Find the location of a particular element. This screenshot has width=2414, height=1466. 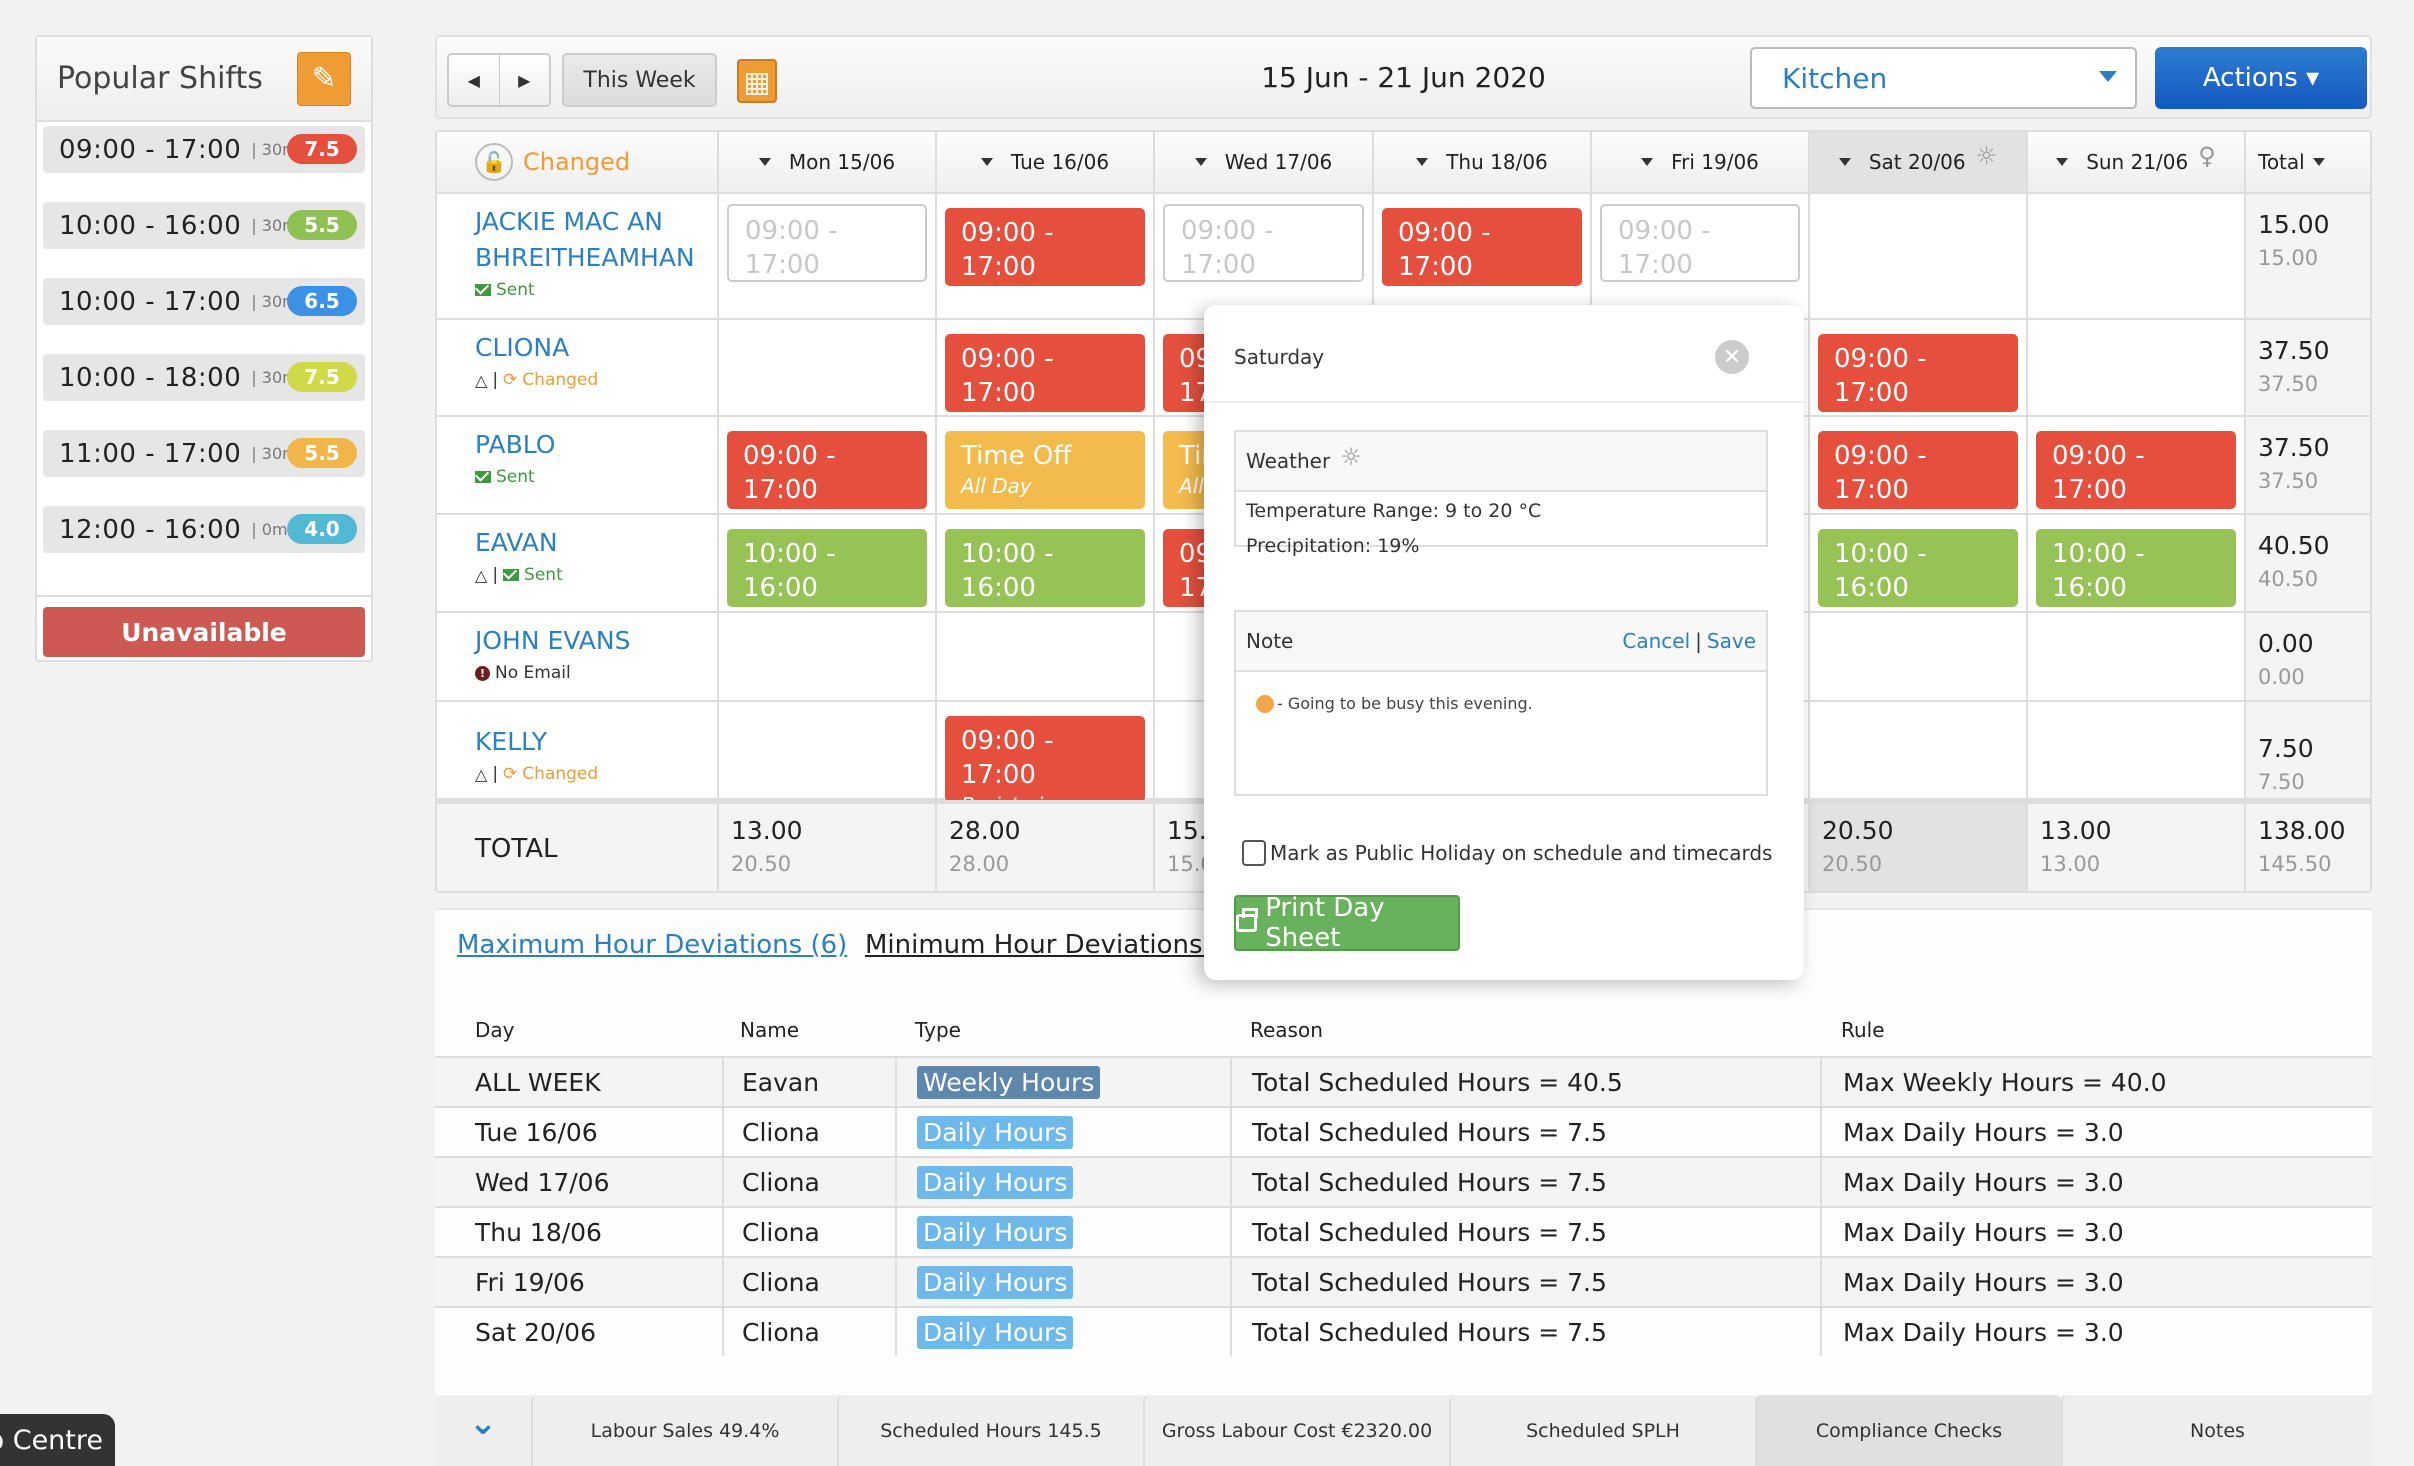

column-header-name: Name is located at coordinates (770, 1030).